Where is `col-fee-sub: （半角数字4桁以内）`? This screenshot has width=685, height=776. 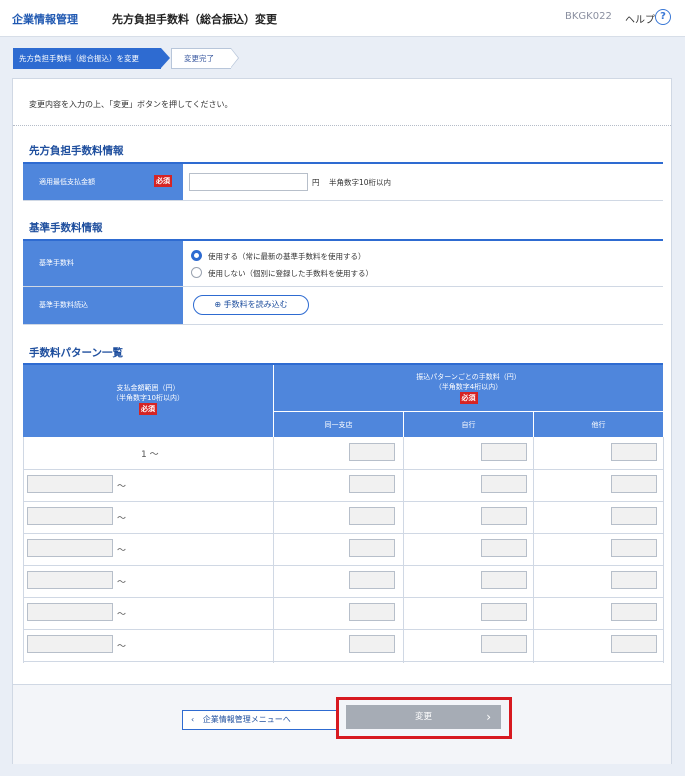
col-fee-sub: （半角数字4桁以内） is located at coordinates (468, 387).